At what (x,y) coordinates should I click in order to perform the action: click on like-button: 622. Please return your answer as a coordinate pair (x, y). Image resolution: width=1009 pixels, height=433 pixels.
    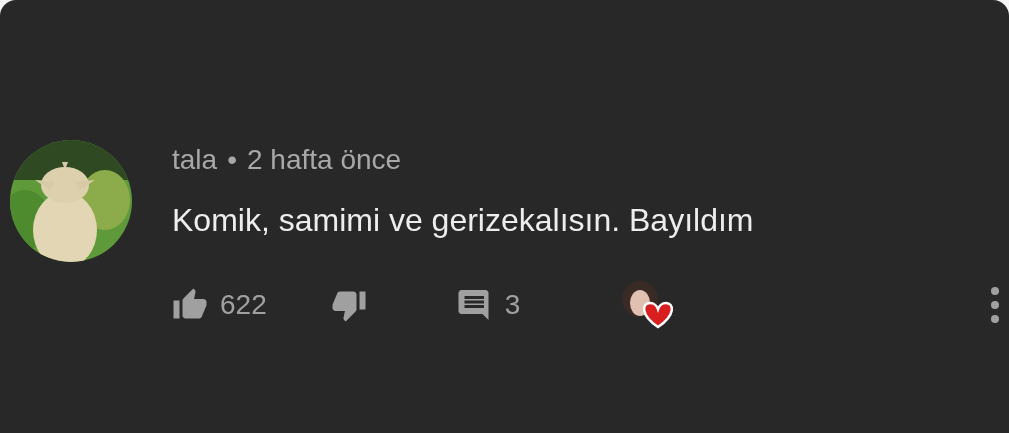
    Looking at the image, I should click on (219, 305).